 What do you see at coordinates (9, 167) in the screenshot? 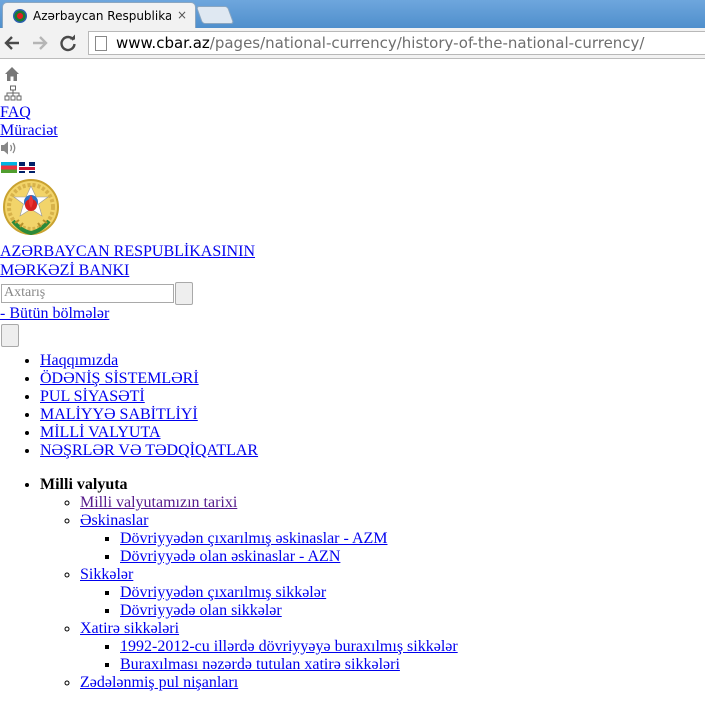
I see `azerbaijan-flag-icon` at bounding box center [9, 167].